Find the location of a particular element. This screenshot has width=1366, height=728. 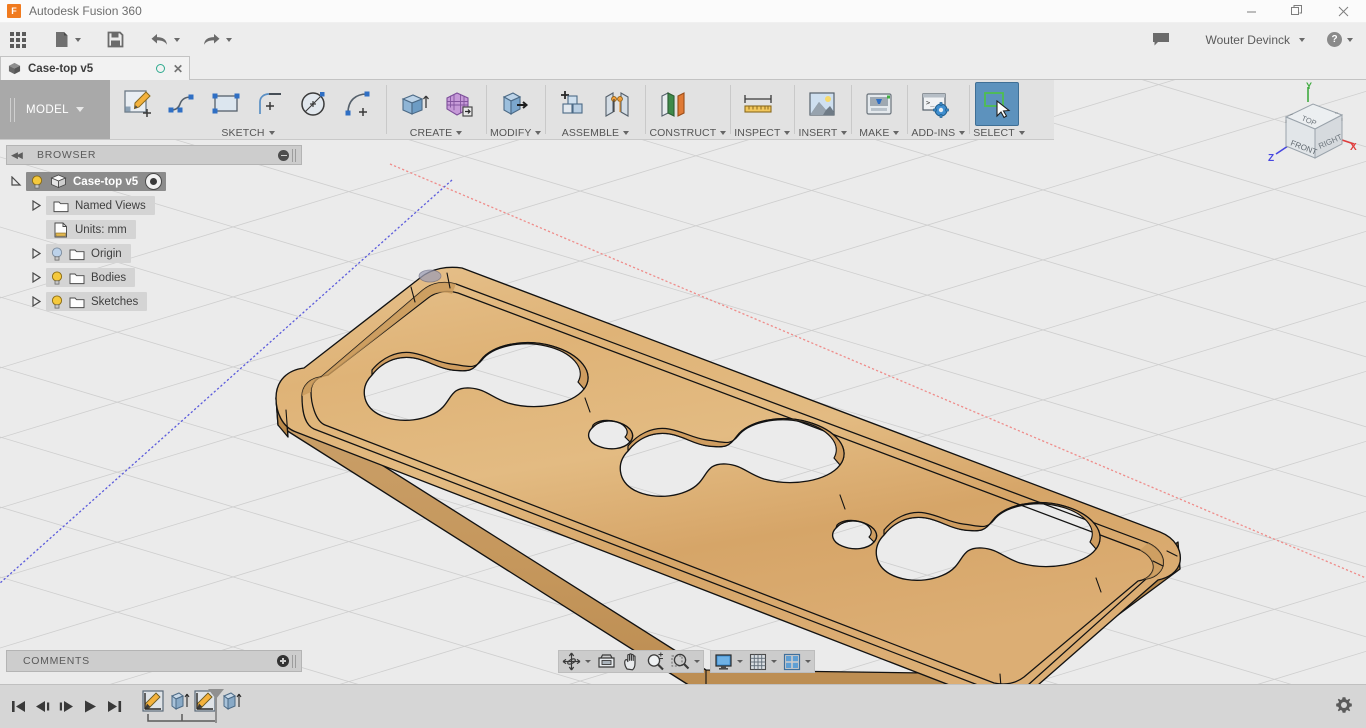

browser-item-named-views: Named Views is located at coordinates (154, 205).